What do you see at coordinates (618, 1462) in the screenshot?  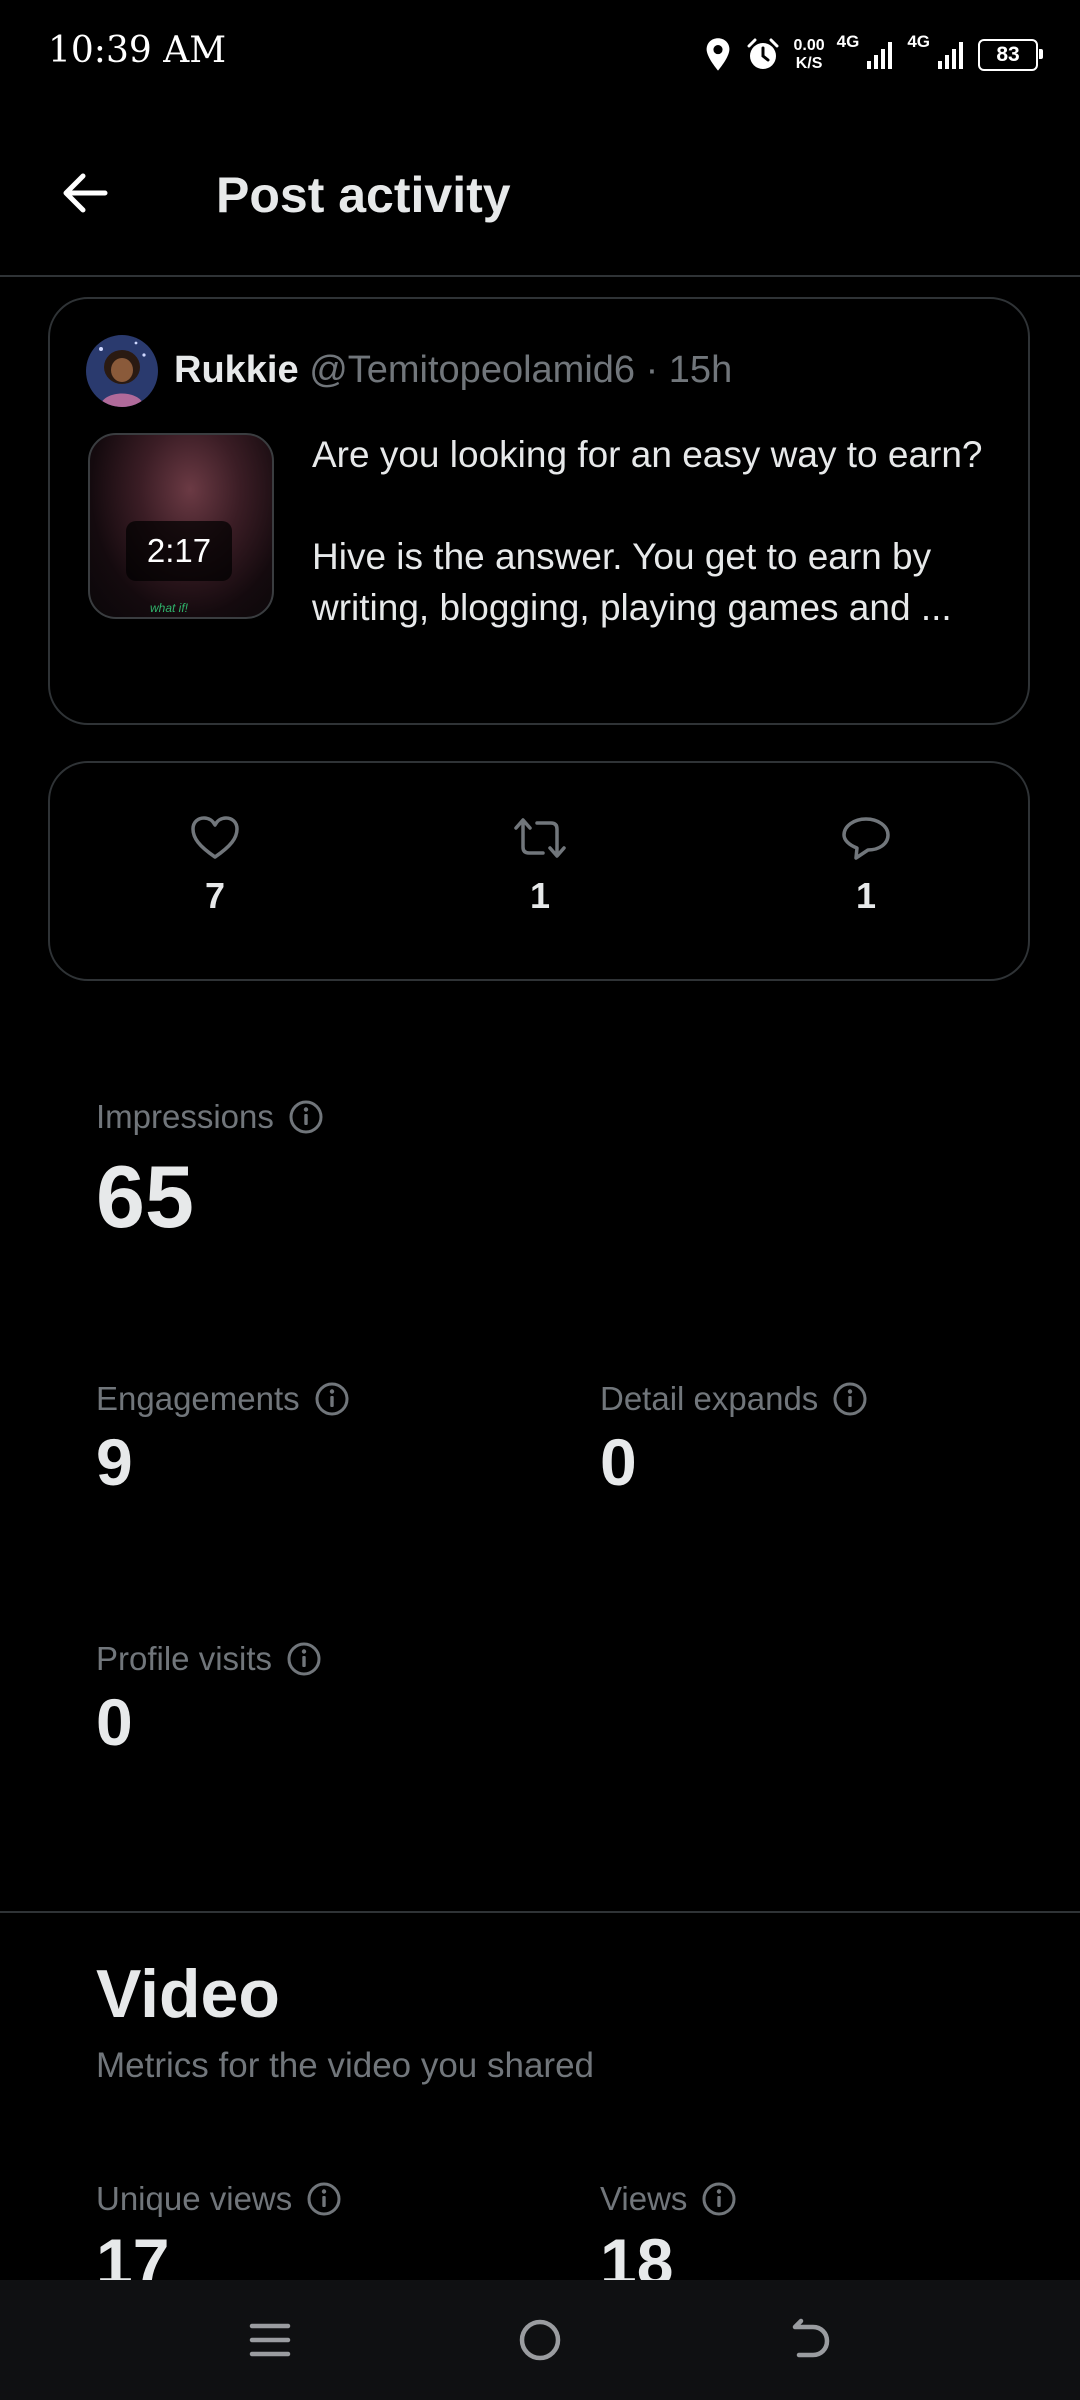 I see `detail-expands-value: 0` at bounding box center [618, 1462].